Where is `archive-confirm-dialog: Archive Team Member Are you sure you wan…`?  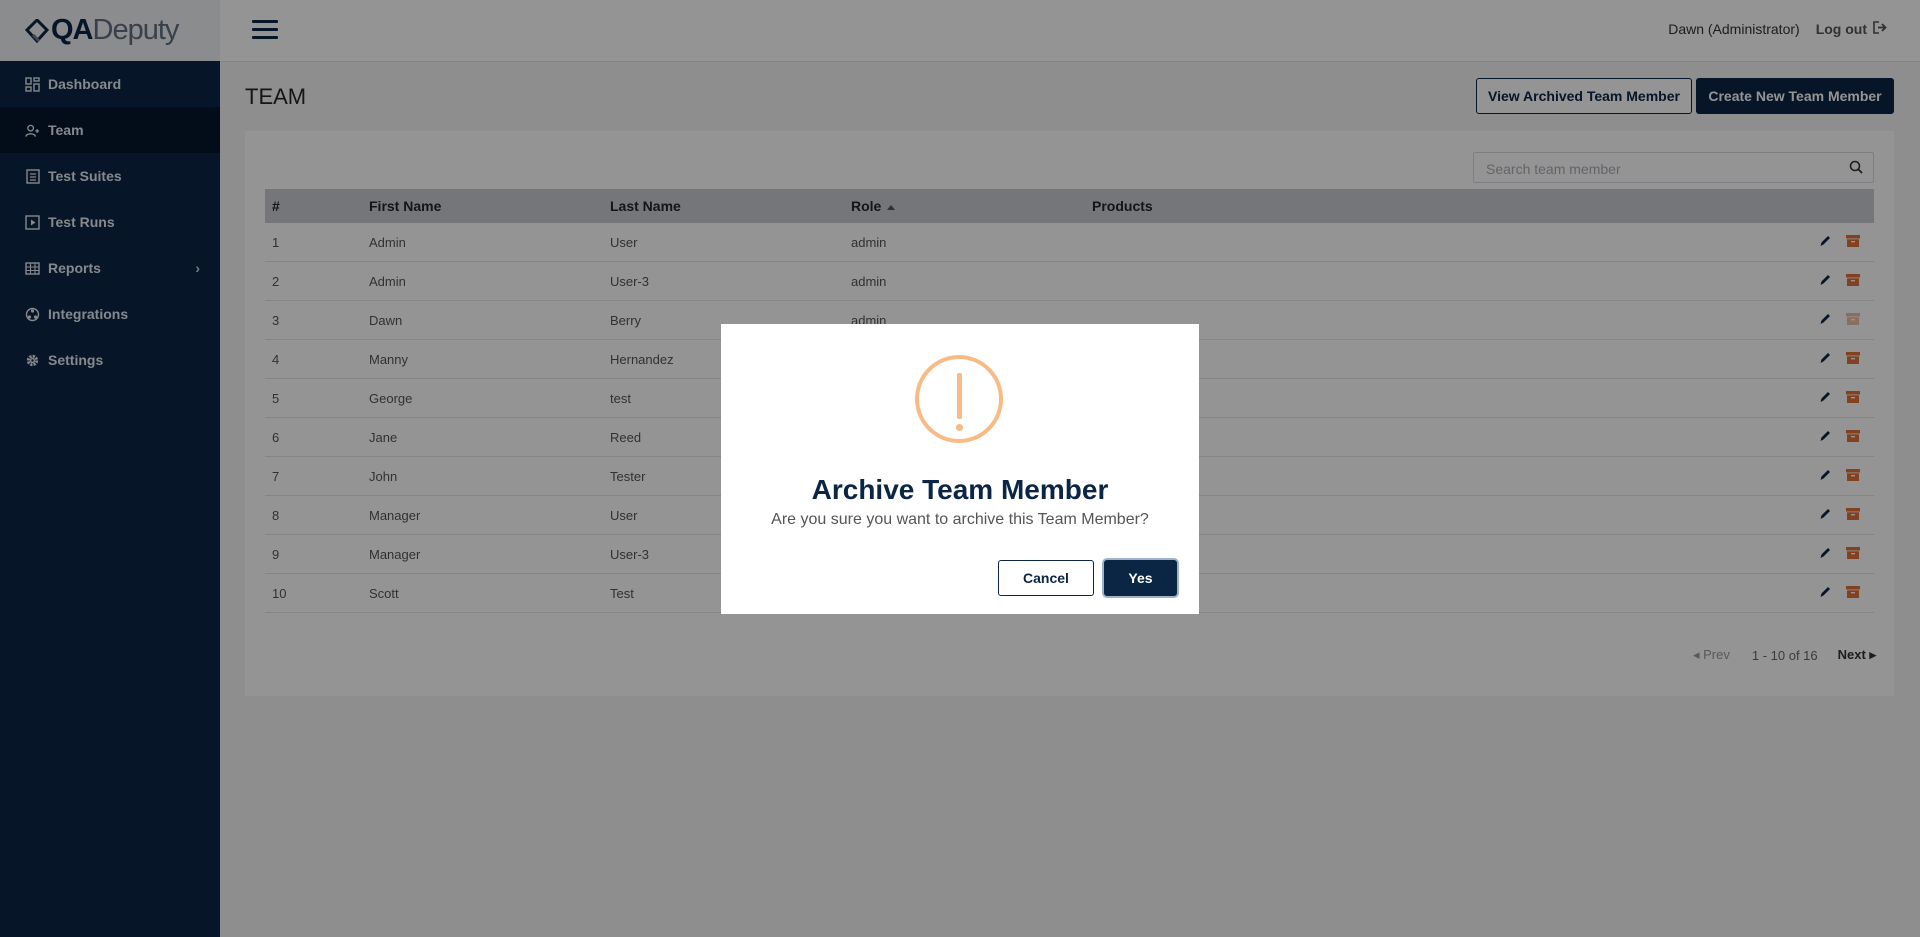
archive-confirm-dialog: Archive Team Member Are you sure you wan… is located at coordinates (960, 469).